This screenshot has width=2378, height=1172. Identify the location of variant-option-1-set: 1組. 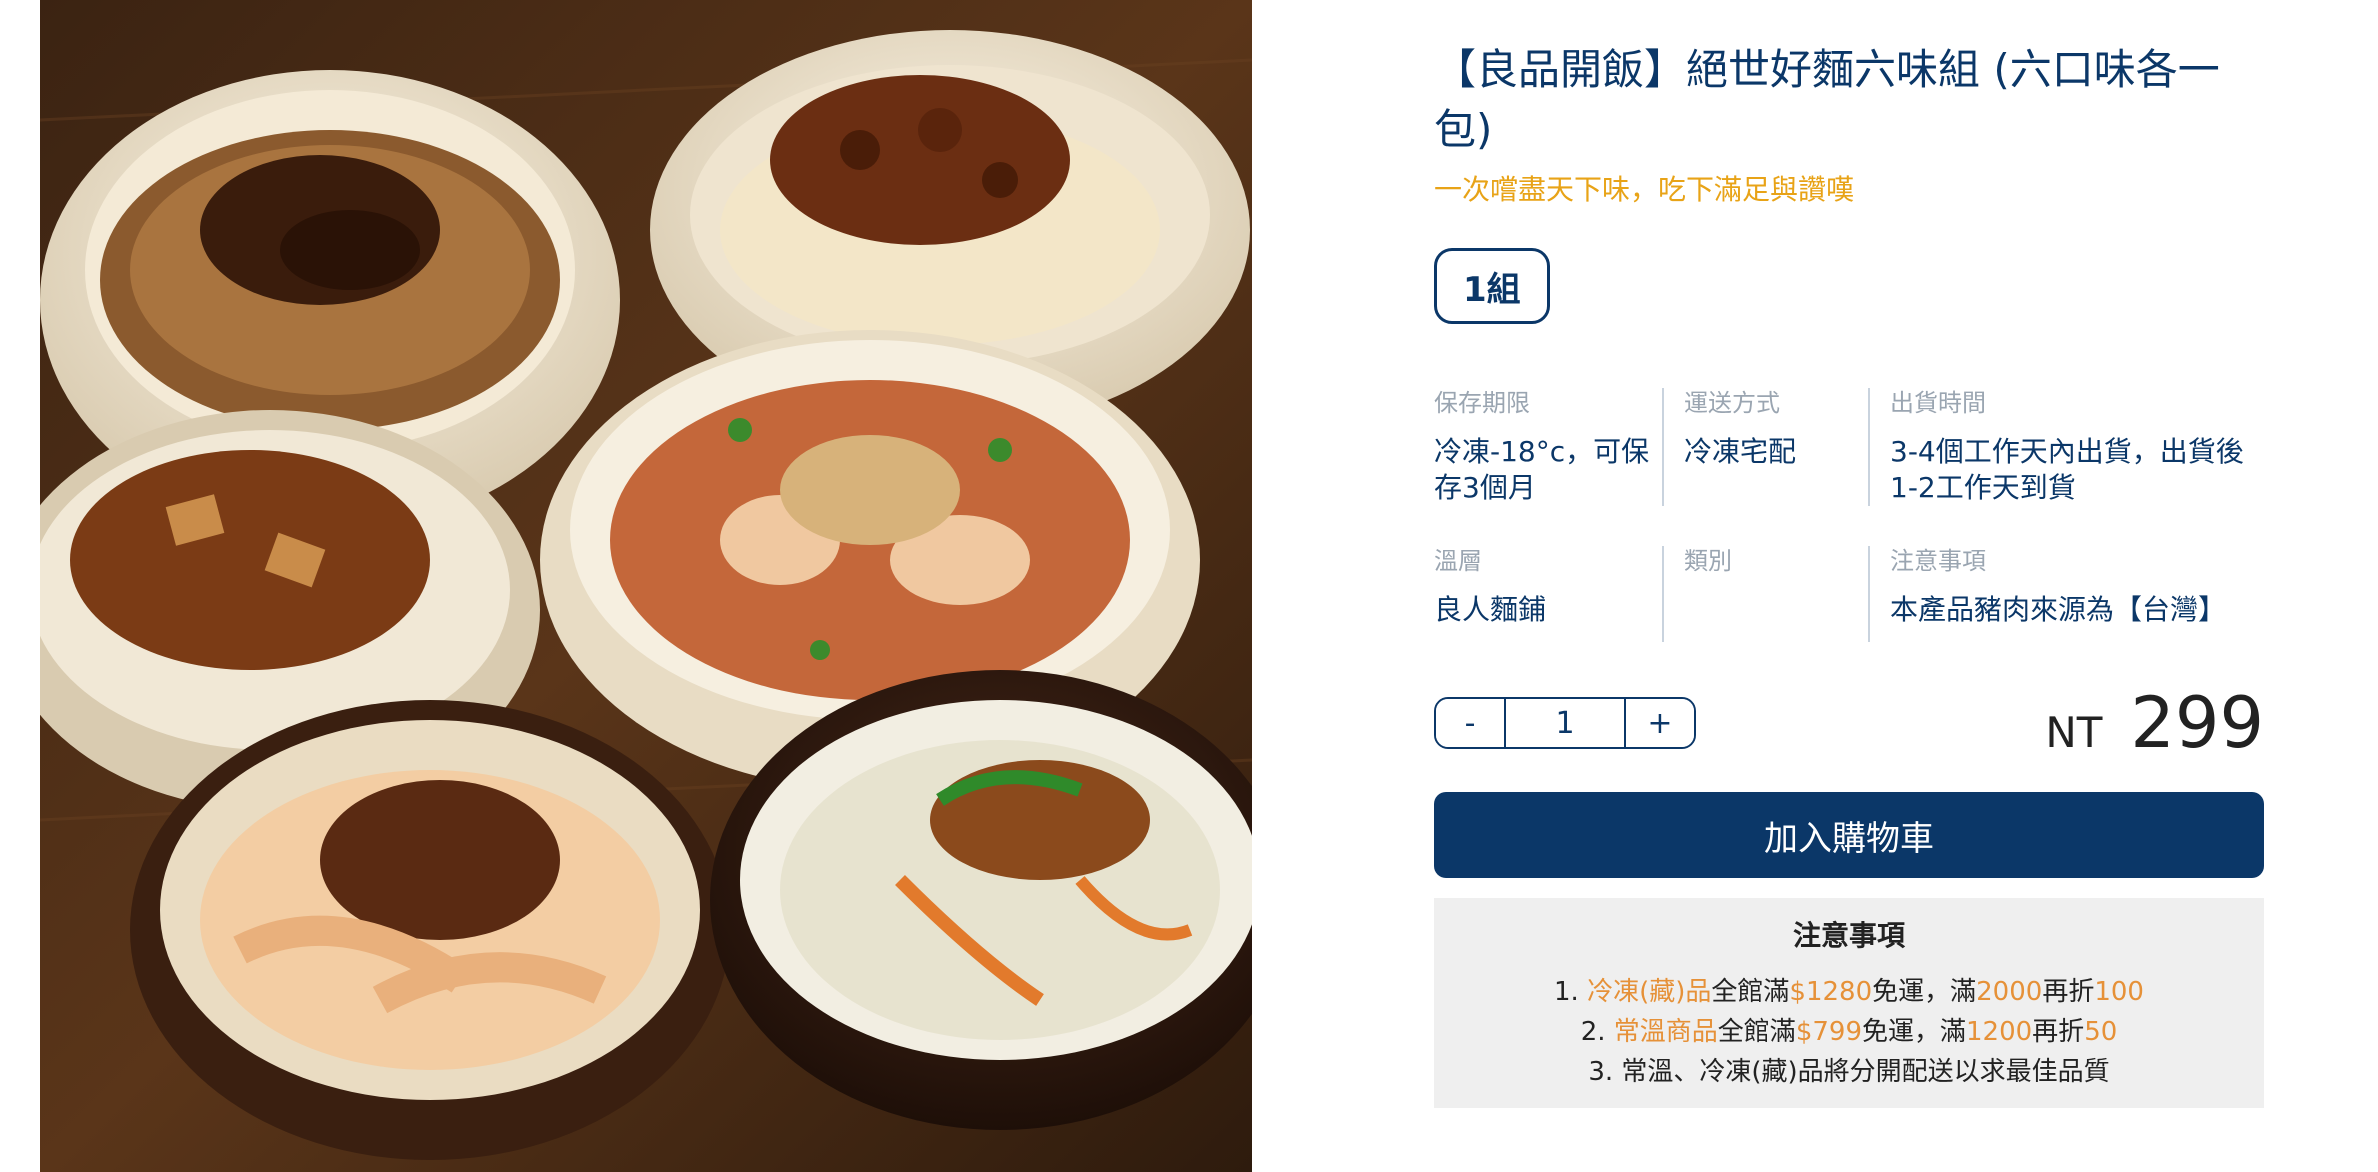
(1492, 286).